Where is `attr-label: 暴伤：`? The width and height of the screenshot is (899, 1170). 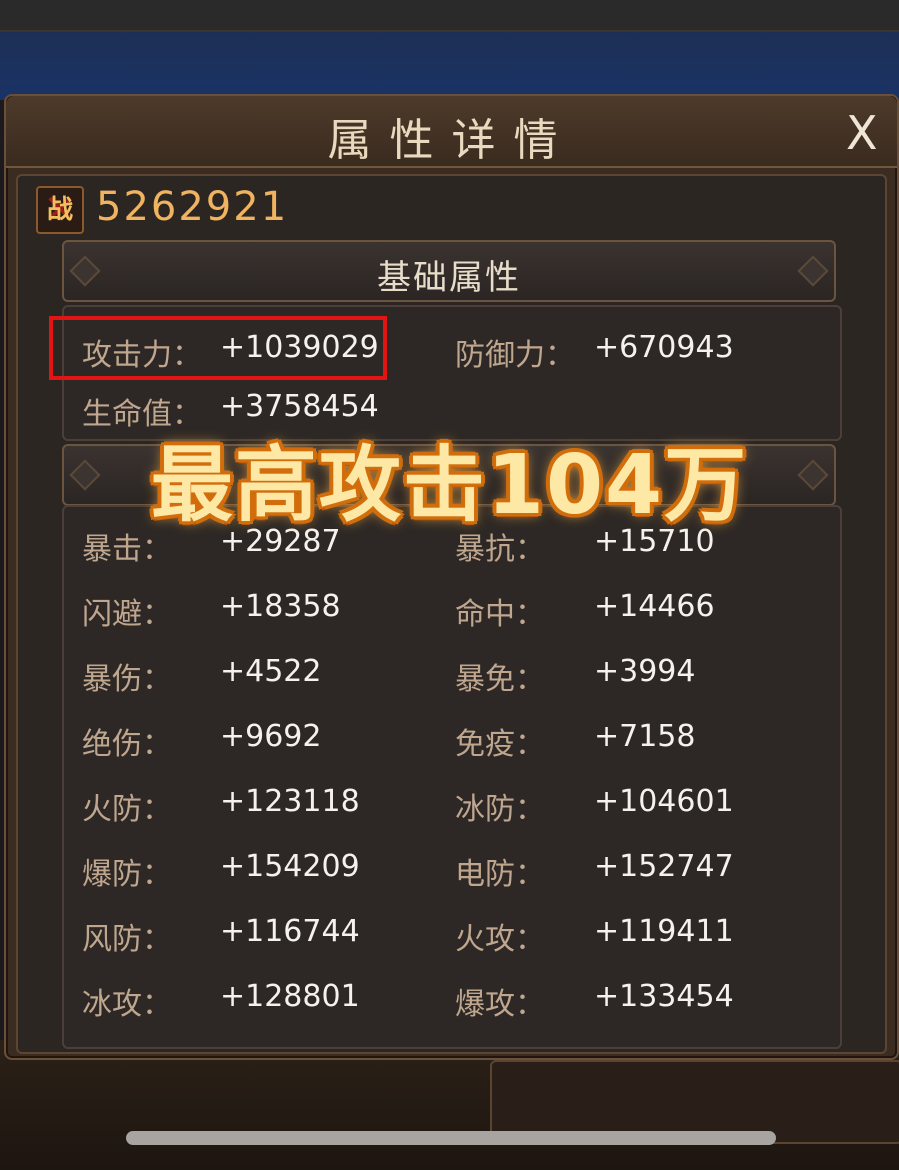 attr-label: 暴伤： is located at coordinates (127, 679).